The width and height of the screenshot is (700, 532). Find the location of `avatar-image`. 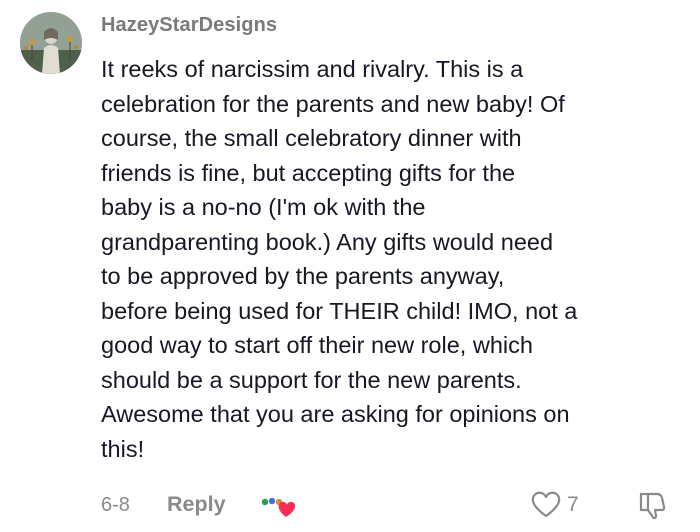

avatar-image is located at coordinates (51, 43).